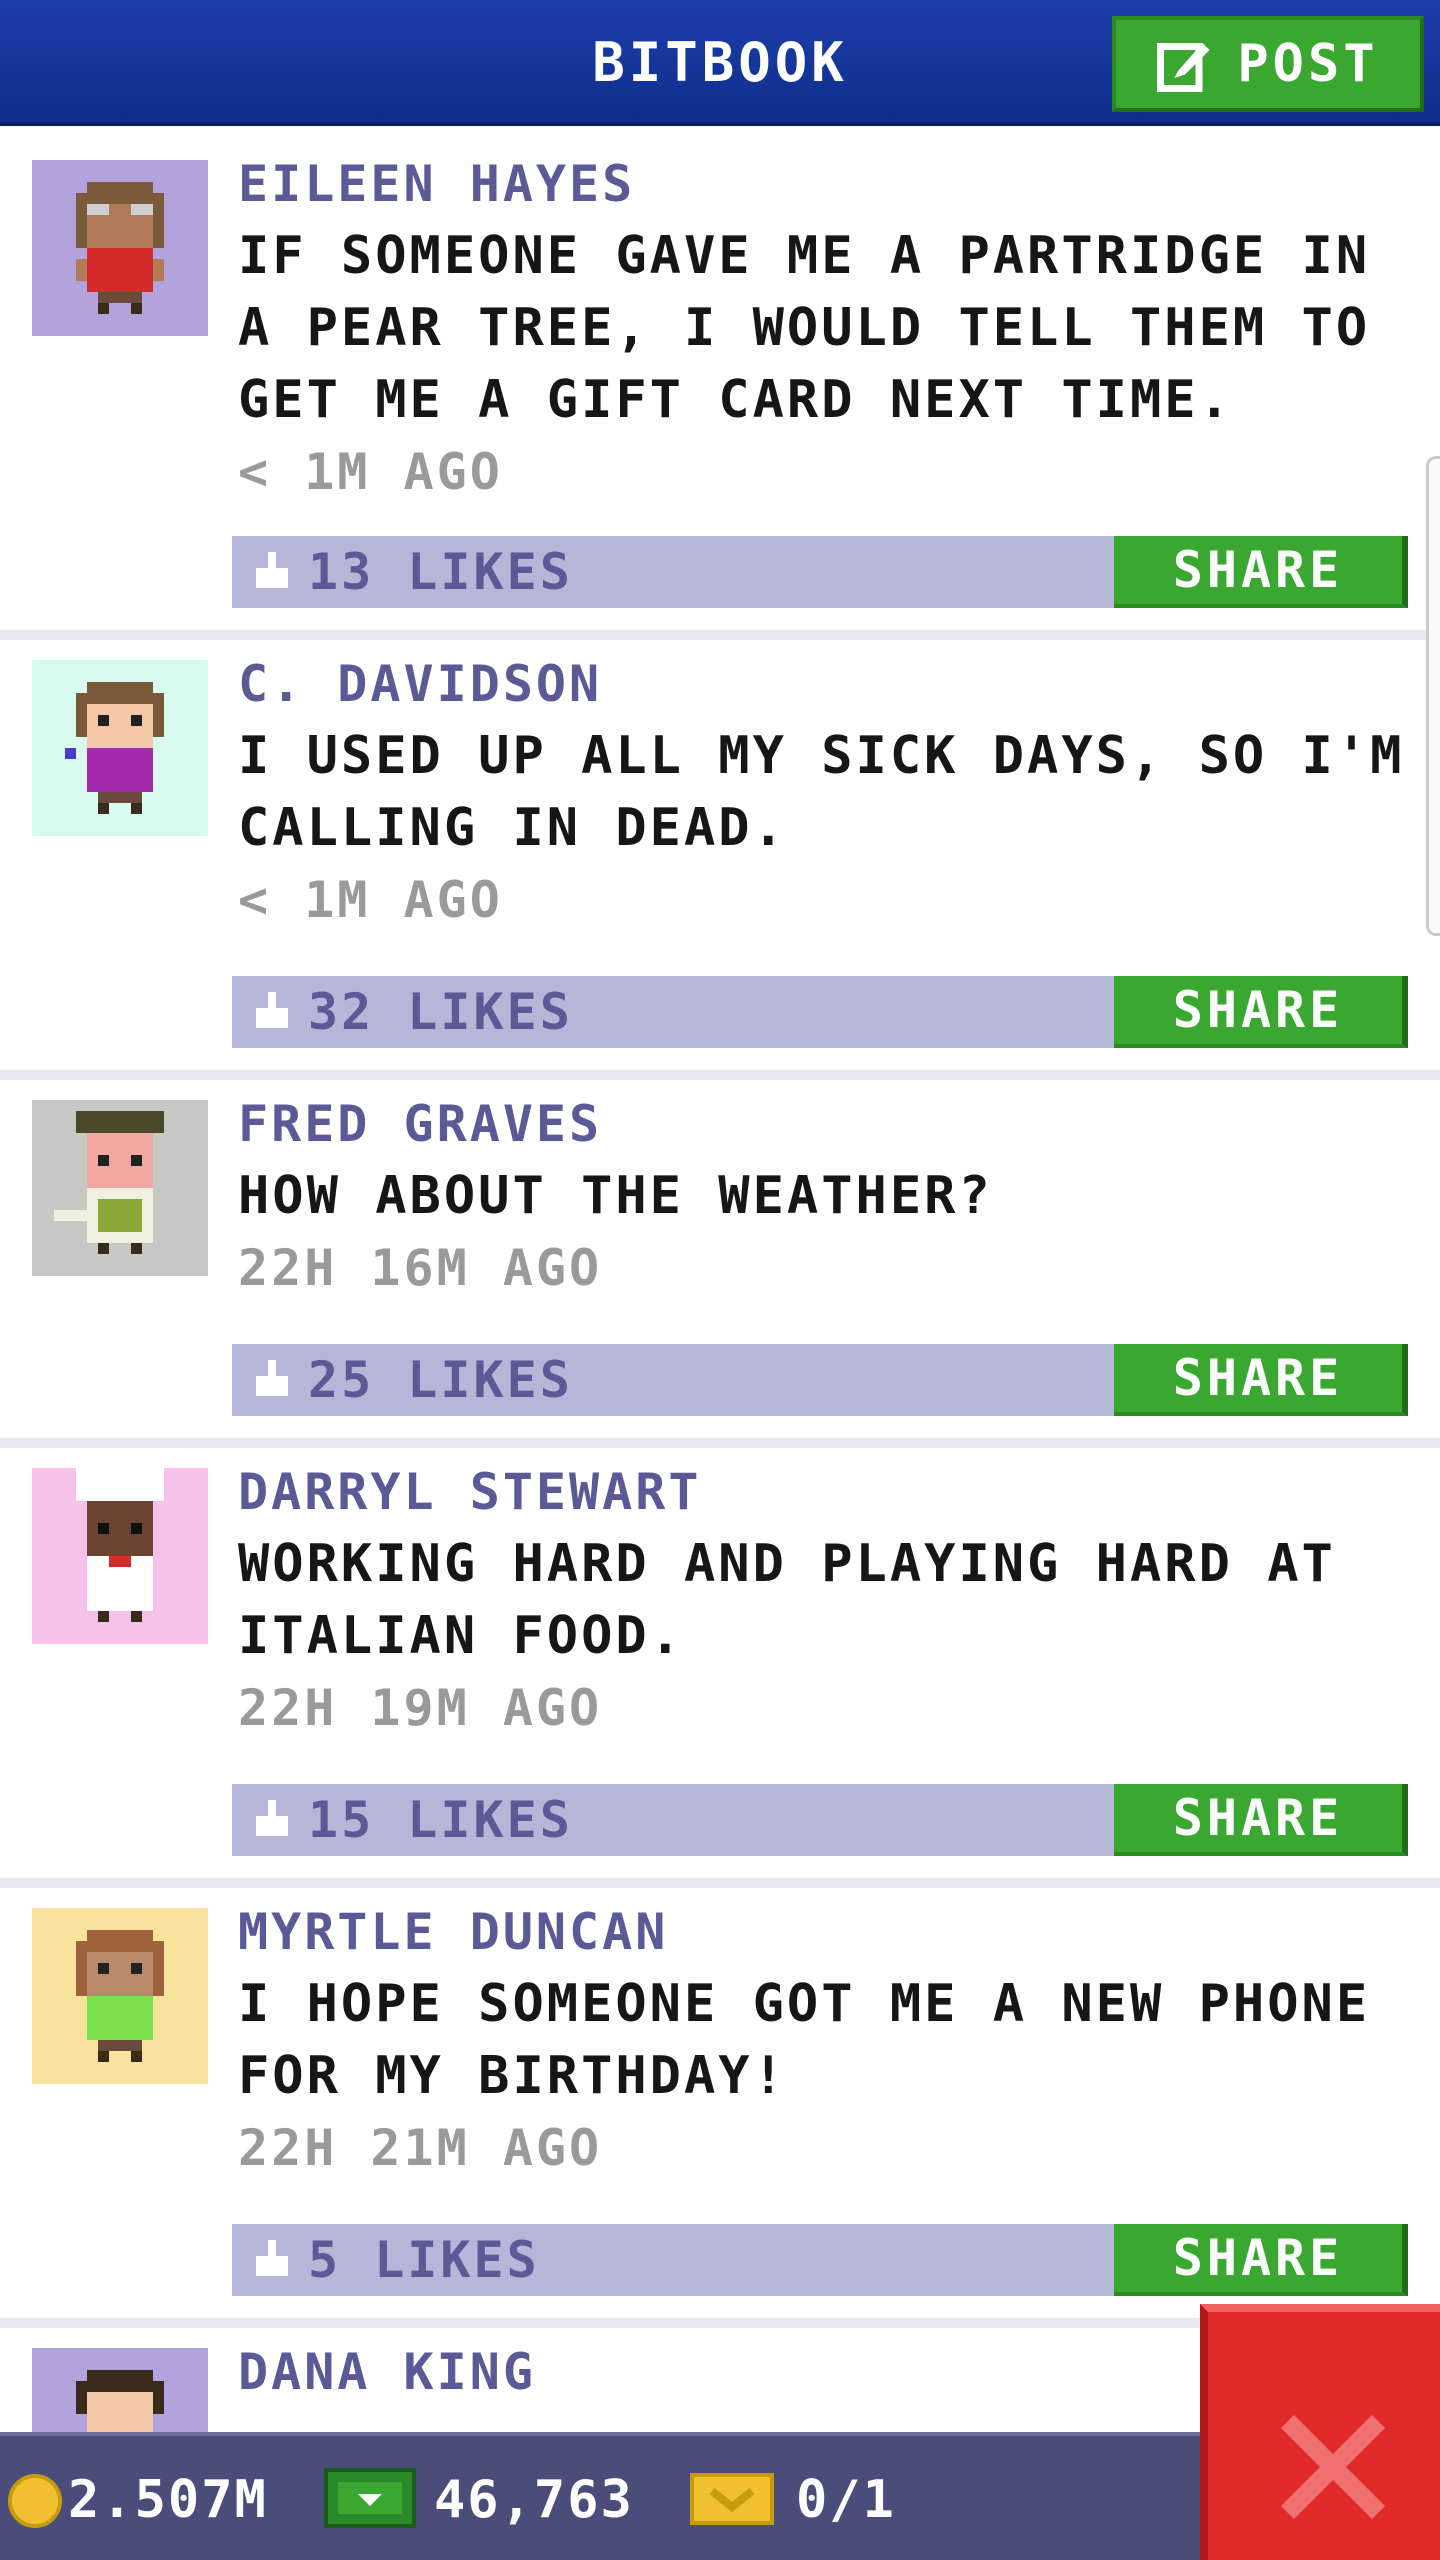  I want to click on avatar-myrtle-duncan, so click(120, 1996).